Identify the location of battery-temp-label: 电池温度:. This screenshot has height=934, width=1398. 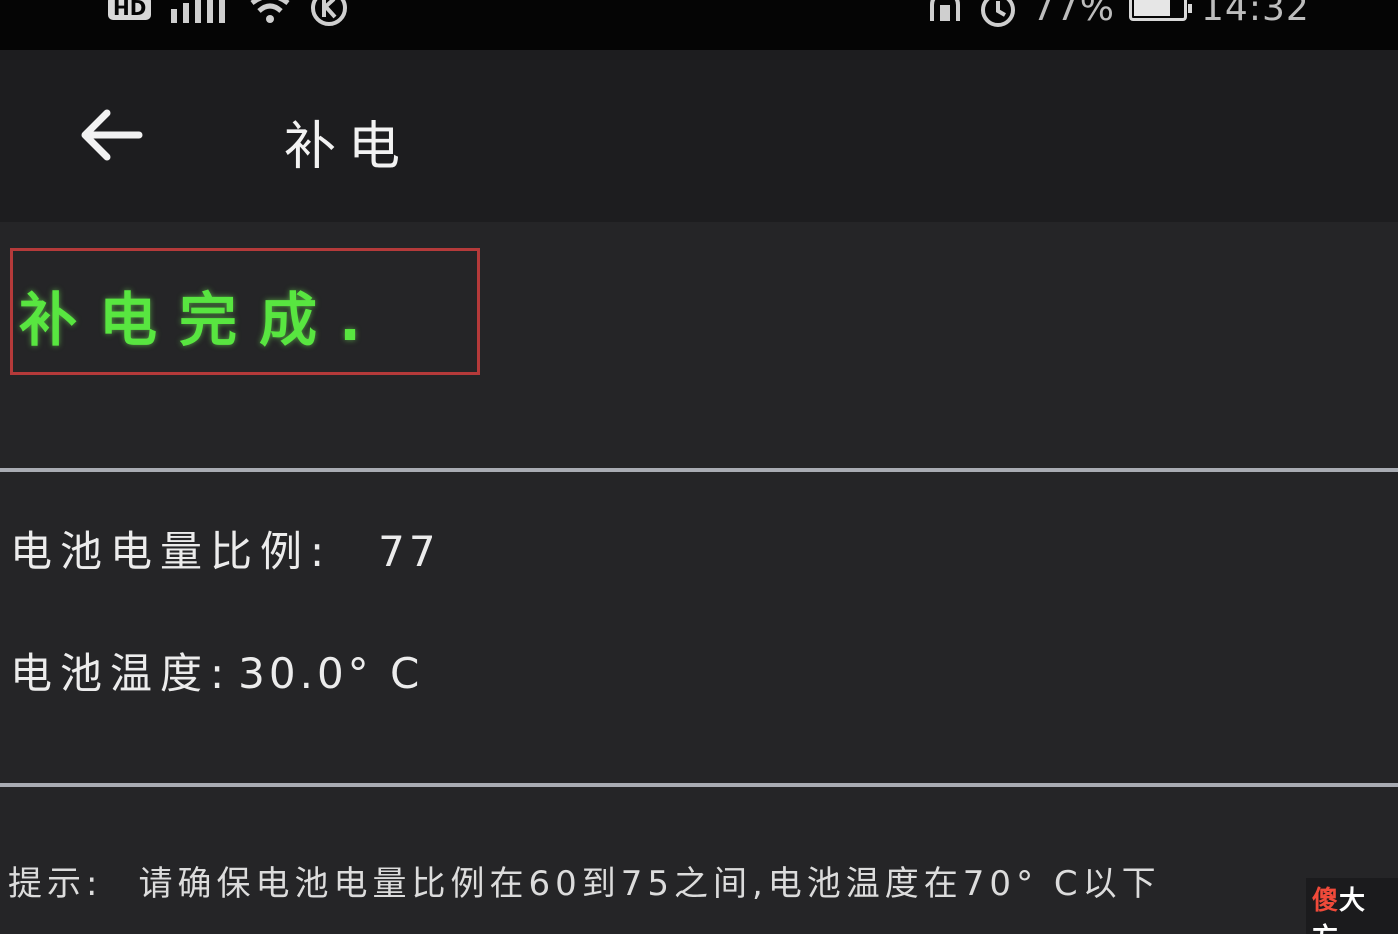
(121, 673).